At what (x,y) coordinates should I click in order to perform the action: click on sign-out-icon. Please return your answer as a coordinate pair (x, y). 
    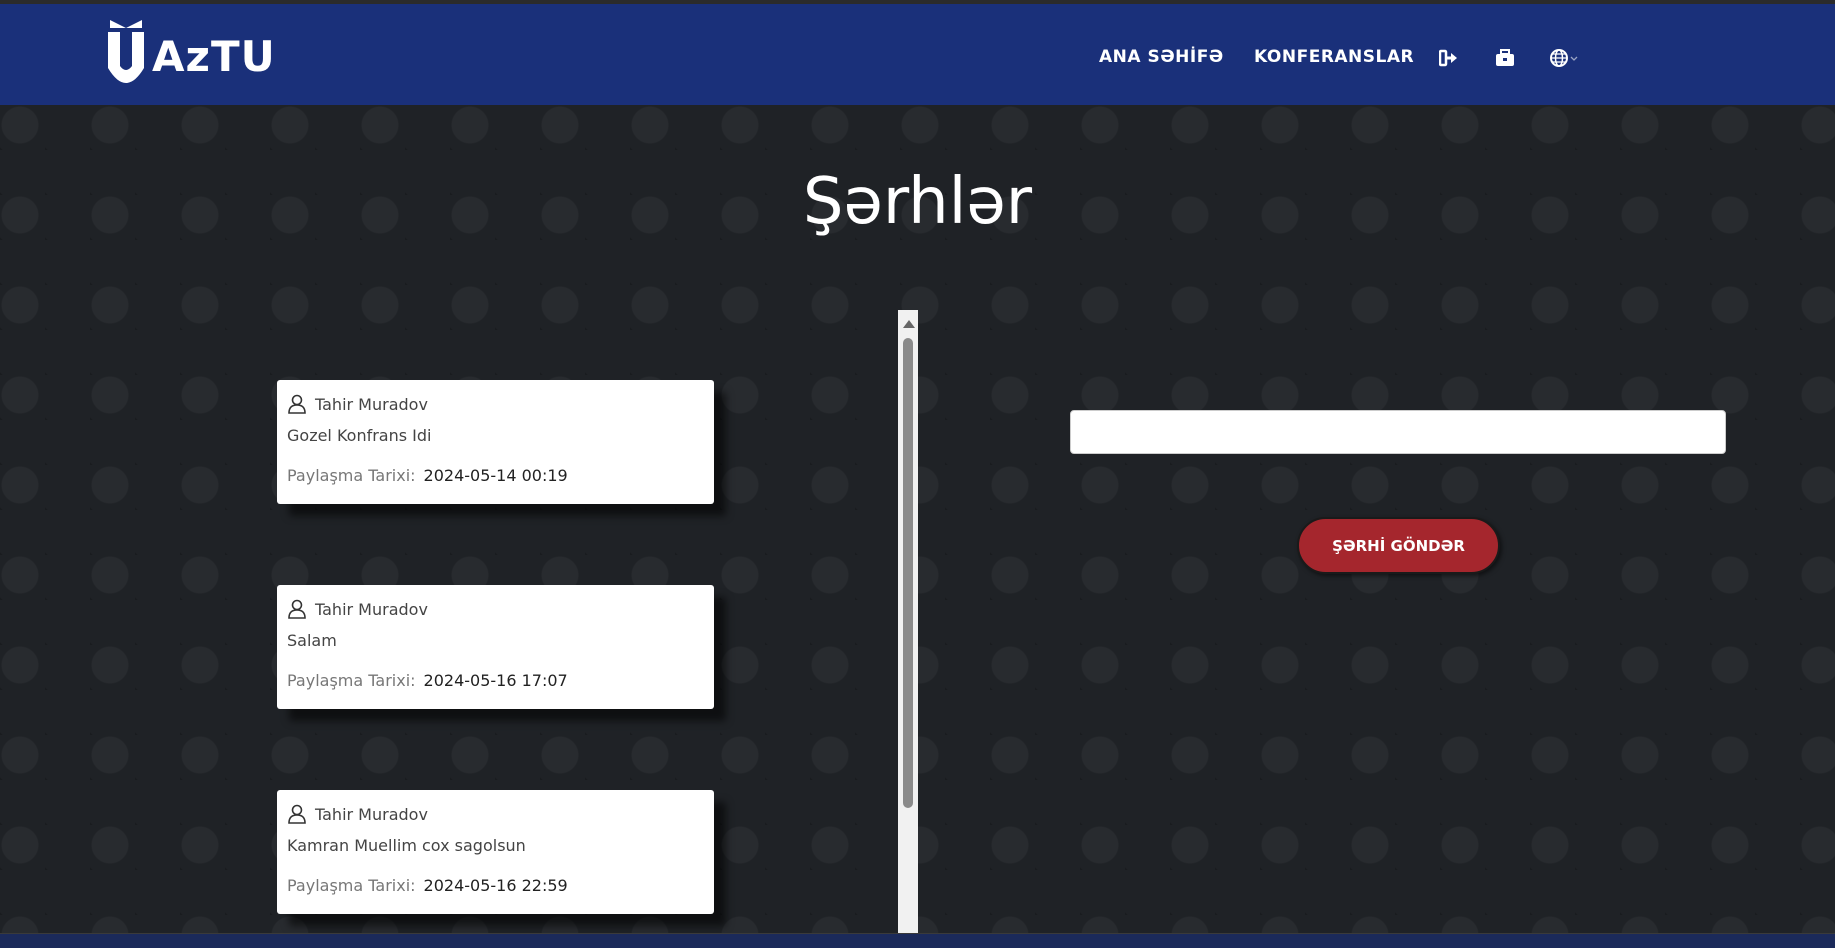
    Looking at the image, I should click on (1449, 58).